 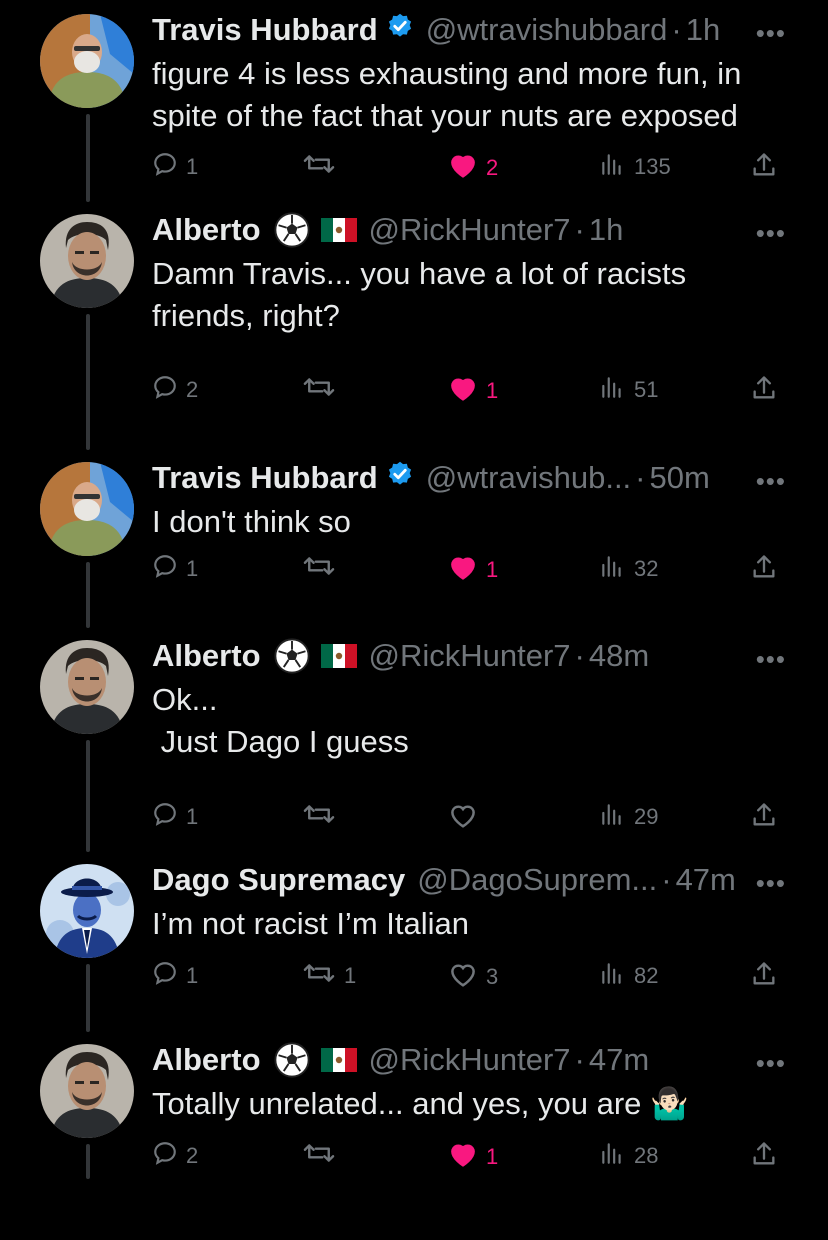 I want to click on tweet-header: Alberto @RickHunter7 · 48m, so click(x=470, y=656).